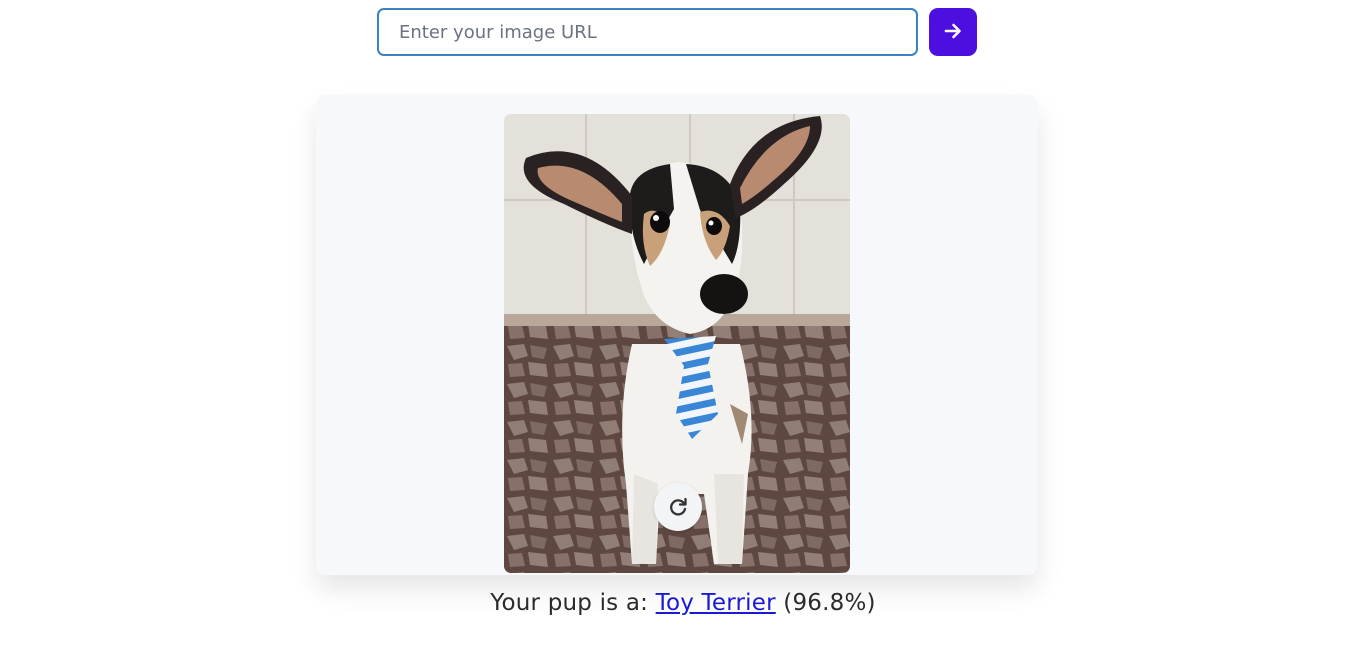 The image size is (1366, 665). I want to click on breed-link: Toy Terrier, so click(716, 603).